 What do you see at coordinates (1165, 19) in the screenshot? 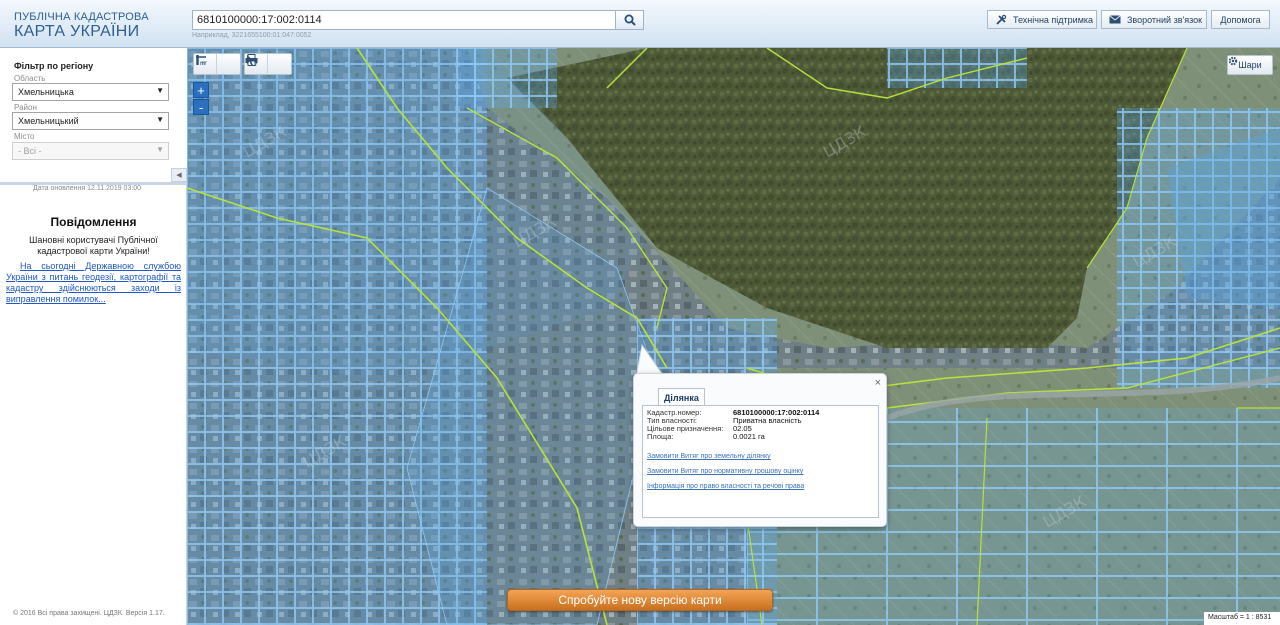
I see `feedback-label: Зворотний зв'язок` at bounding box center [1165, 19].